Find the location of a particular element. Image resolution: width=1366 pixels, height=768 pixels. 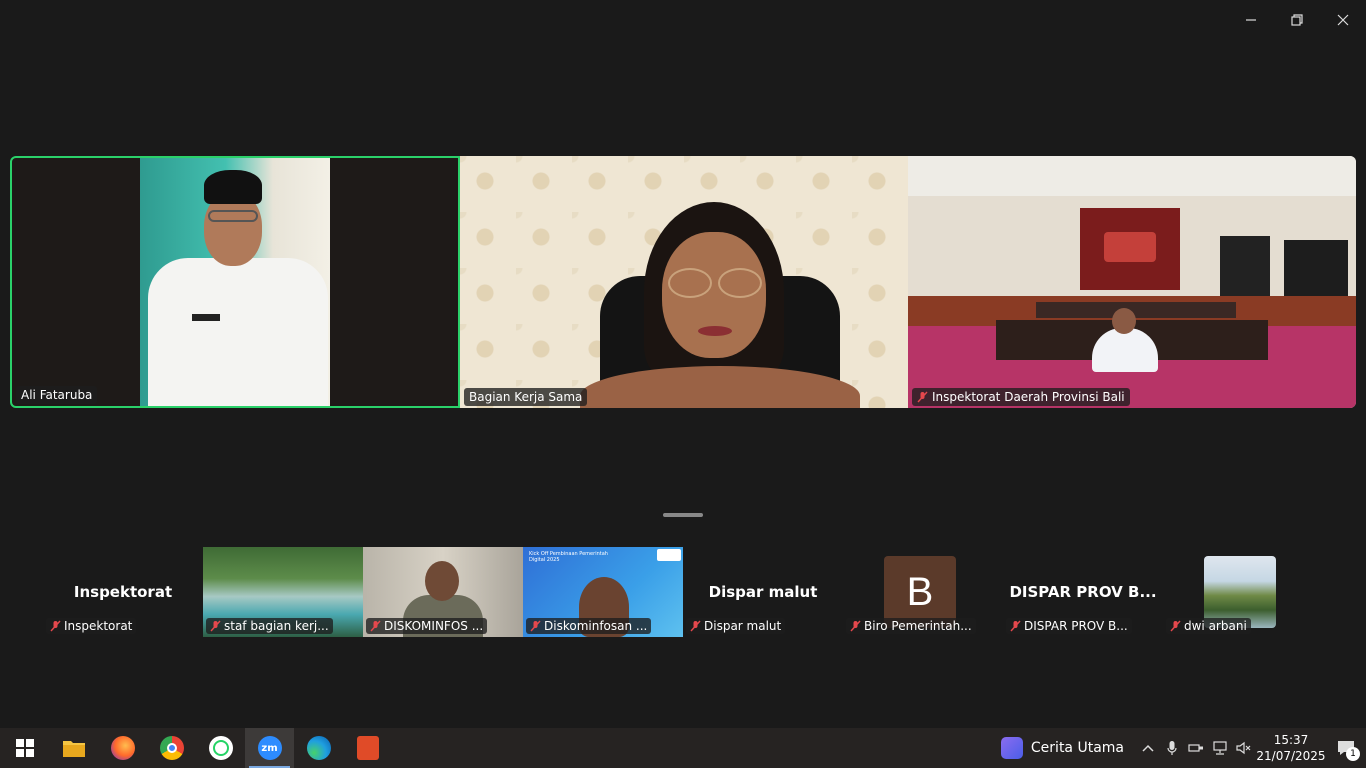

name-badge is located at coordinates (206, 317).